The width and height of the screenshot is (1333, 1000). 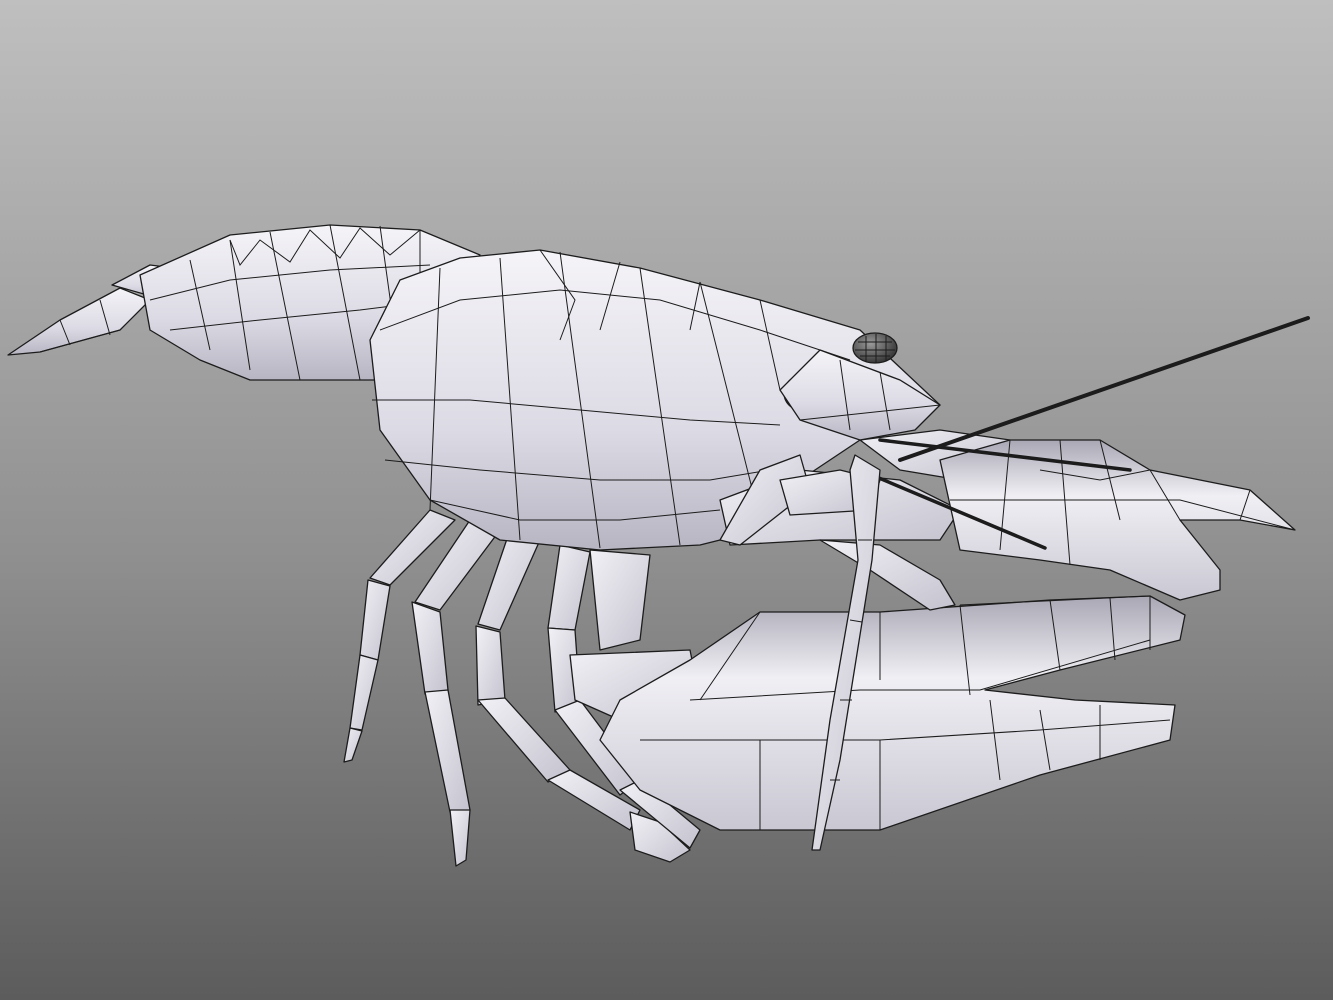 What do you see at coordinates (875, 348) in the screenshot?
I see `eye-far` at bounding box center [875, 348].